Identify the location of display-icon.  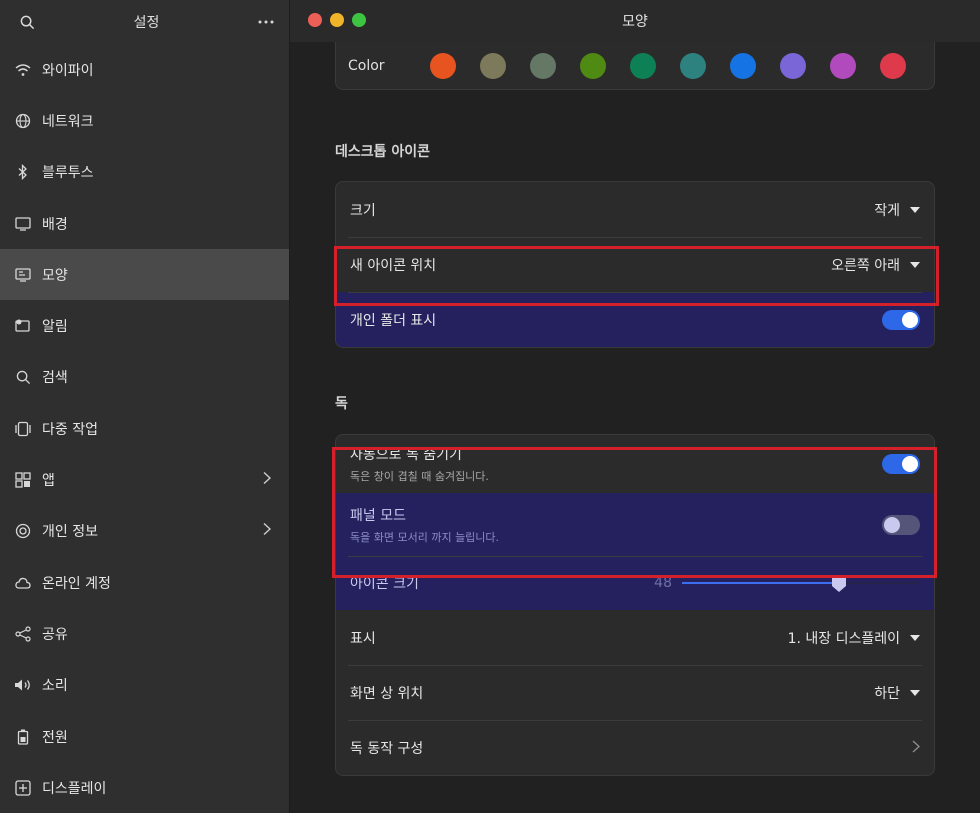
(23, 788).